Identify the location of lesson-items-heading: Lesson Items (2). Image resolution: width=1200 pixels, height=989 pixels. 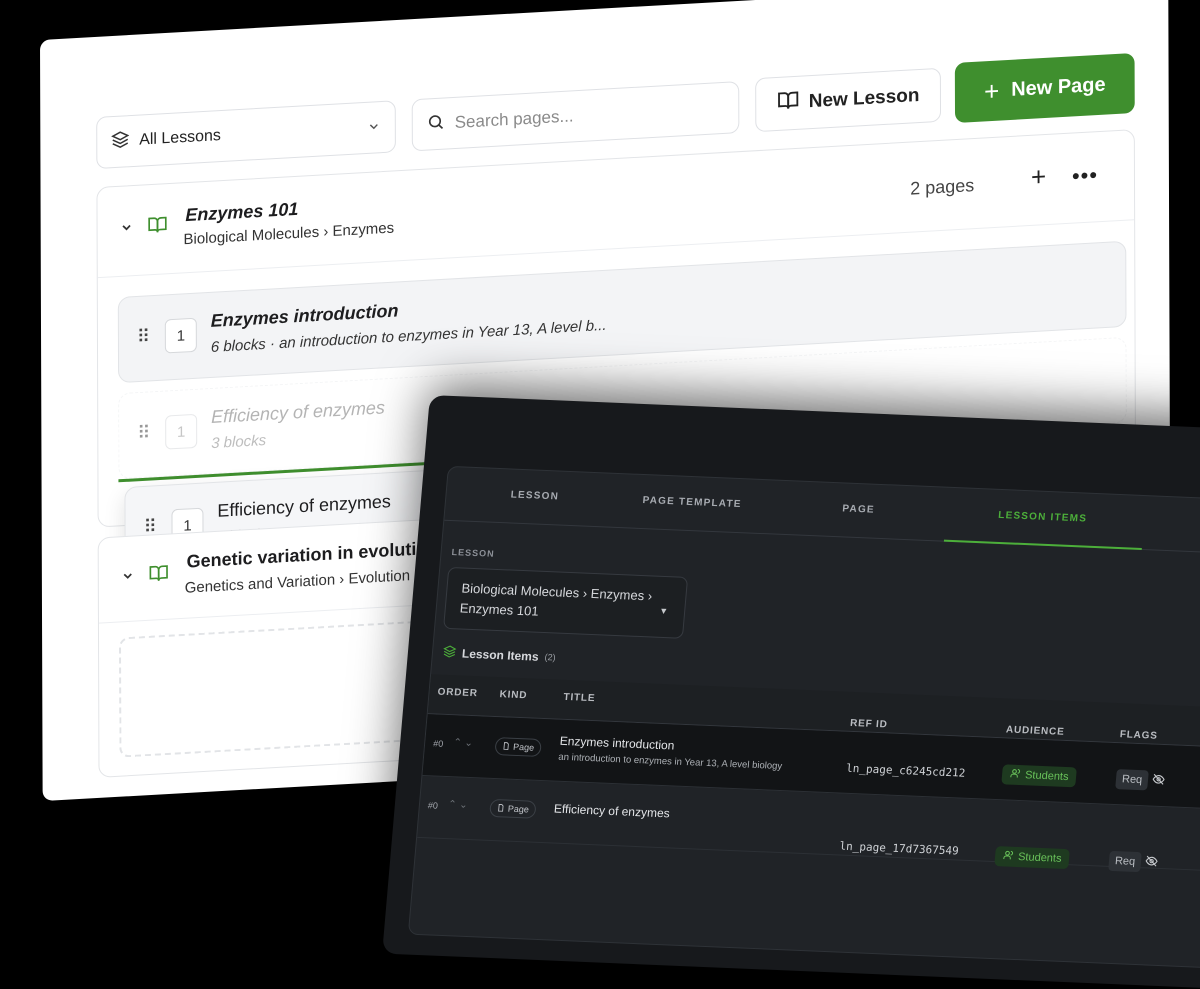
(499, 655).